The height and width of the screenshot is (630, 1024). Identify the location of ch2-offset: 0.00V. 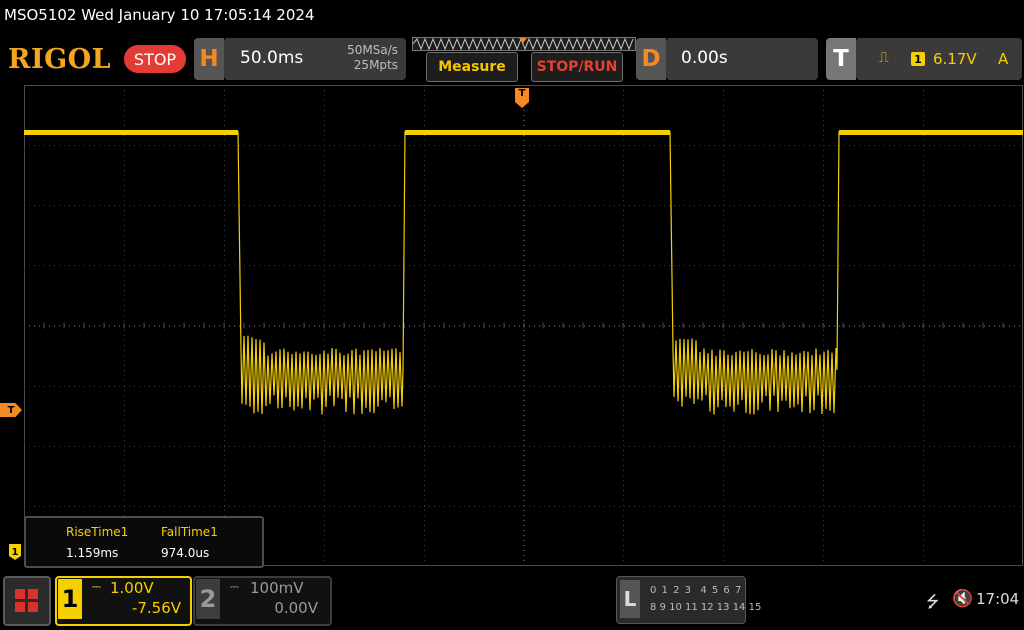
(296, 608).